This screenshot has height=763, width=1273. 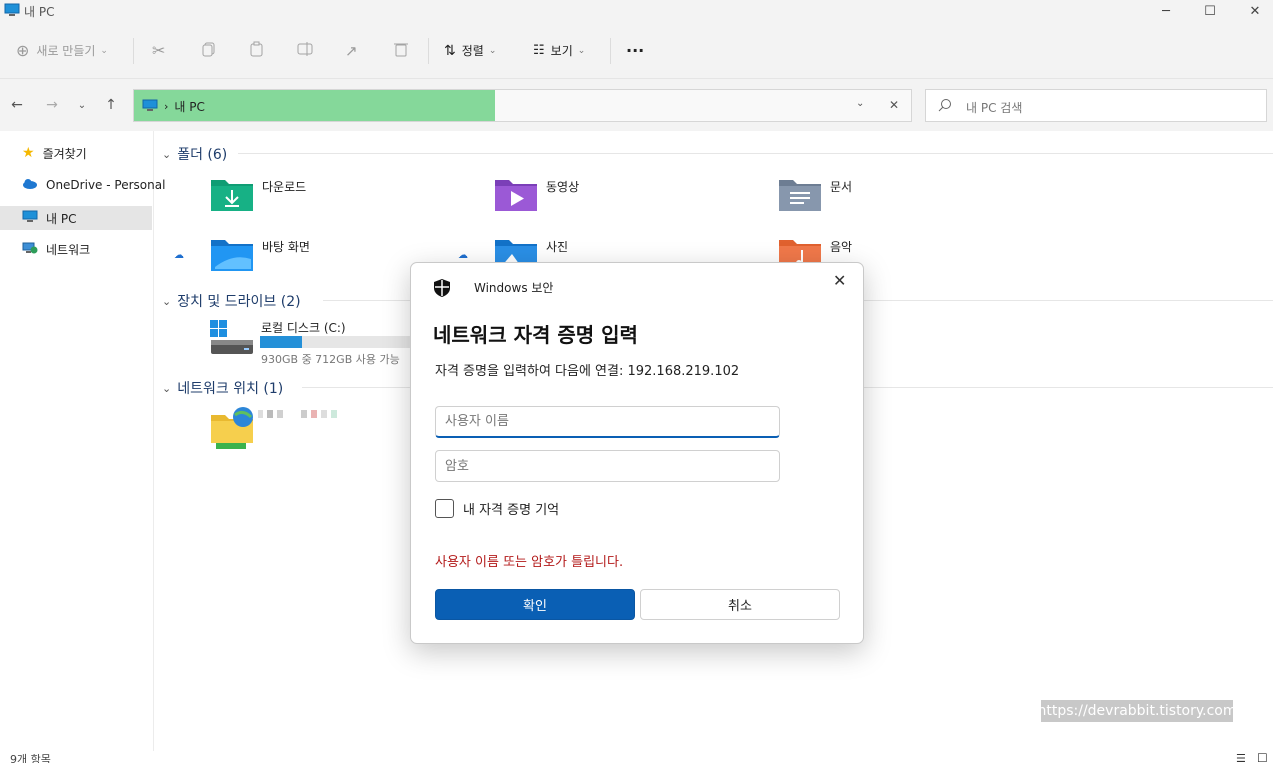 I want to click on navigation-pane: ★ 즐겨찾기 OneDrive - Personal 내 PC 네트워크, so click(x=82, y=441).